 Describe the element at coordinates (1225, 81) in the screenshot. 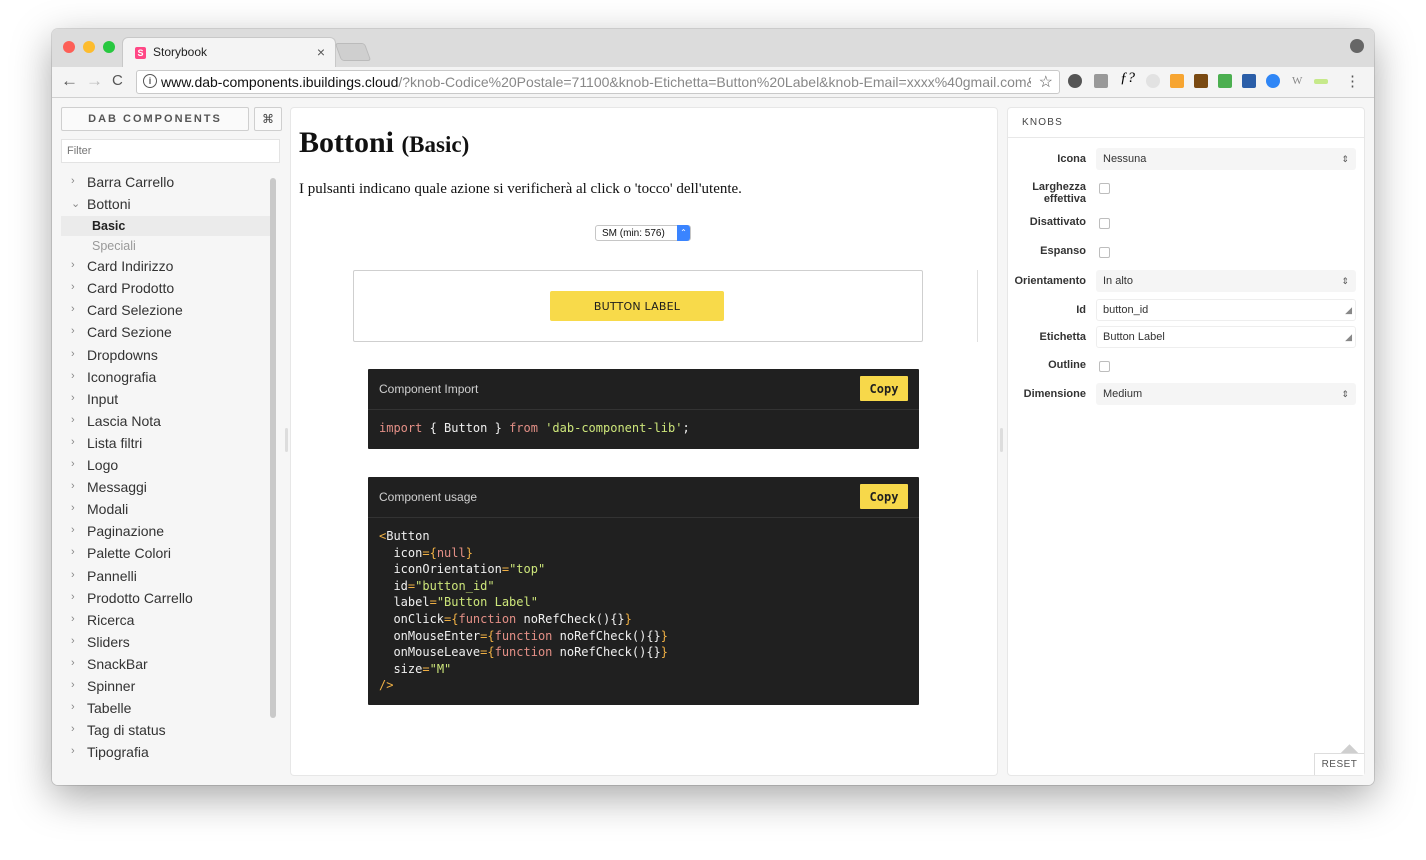

I see `color-extension-icon` at that location.